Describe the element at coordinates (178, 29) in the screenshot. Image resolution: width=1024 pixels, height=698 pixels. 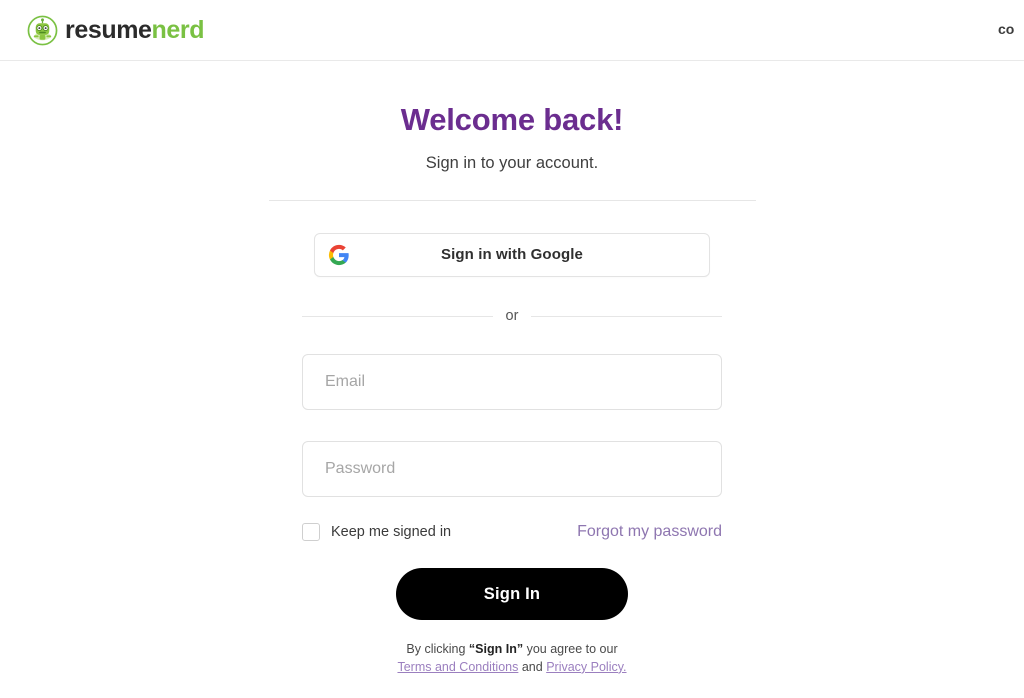
I see `brand-word-nerd: nerd` at that location.